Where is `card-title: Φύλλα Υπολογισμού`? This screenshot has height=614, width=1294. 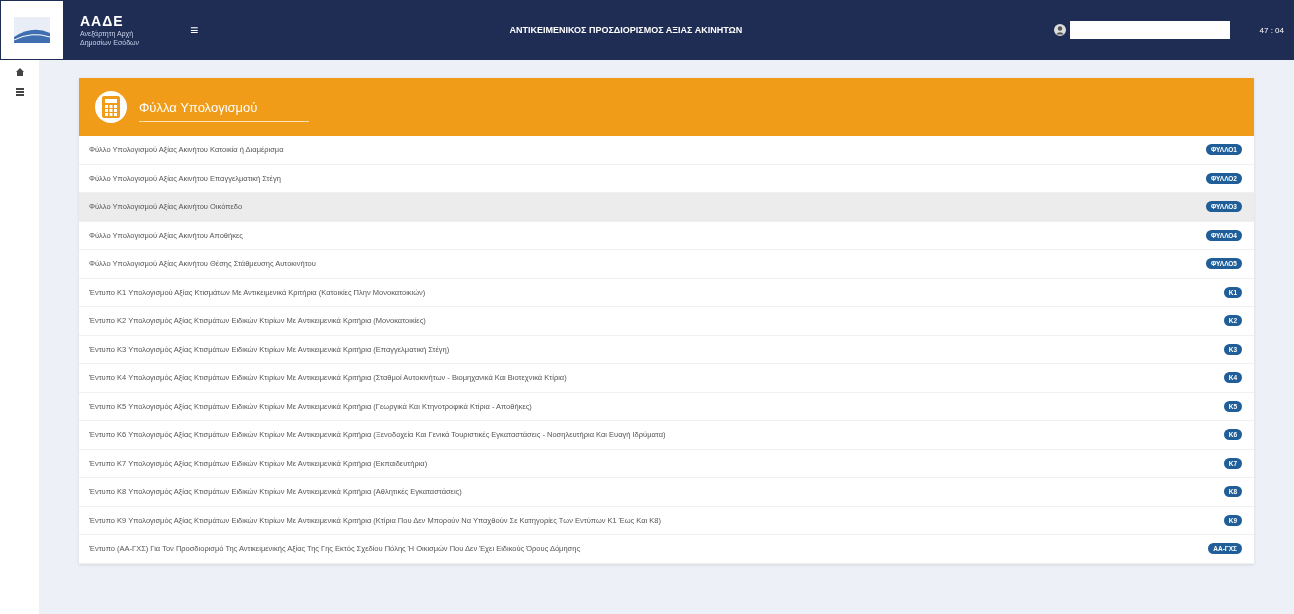 card-title: Φύλλα Υπολογισμού is located at coordinates (224, 111).